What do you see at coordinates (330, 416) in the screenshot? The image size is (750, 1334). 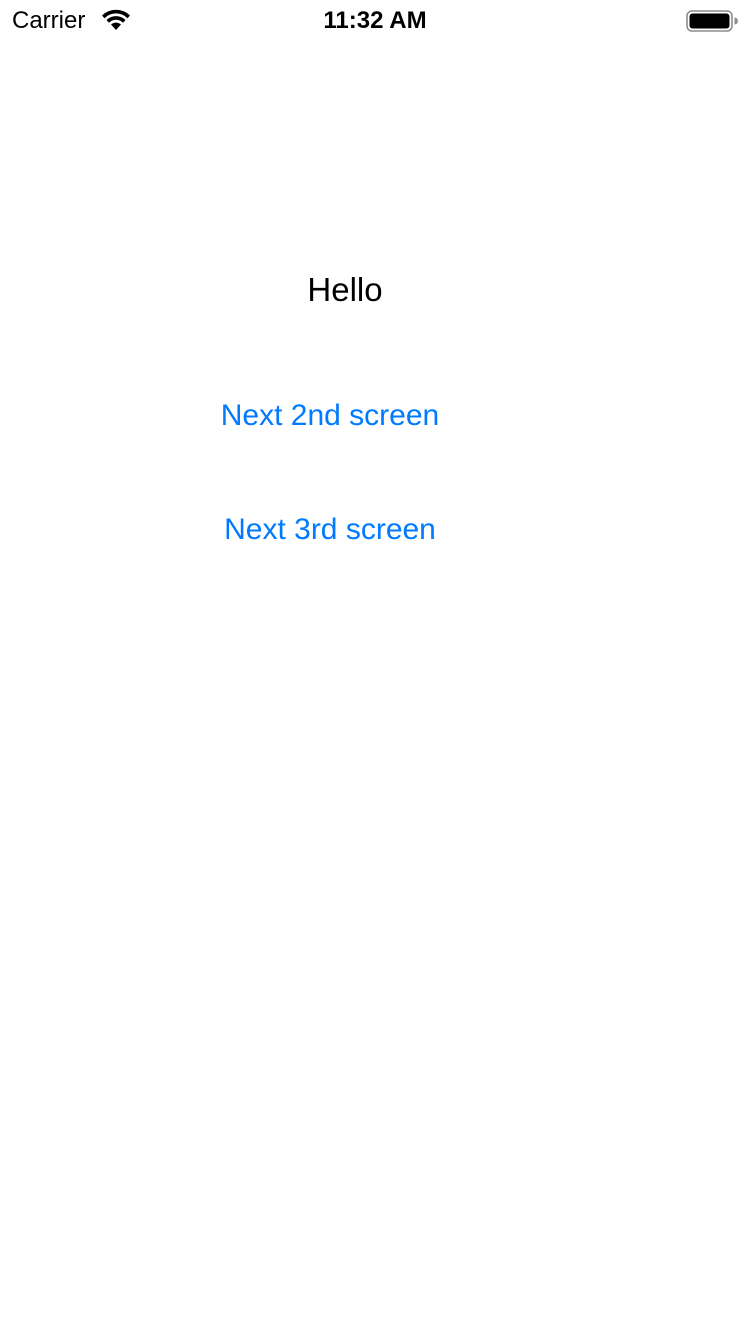 I see `next-2nd-screen-button: Next 2nd screen` at bounding box center [330, 416].